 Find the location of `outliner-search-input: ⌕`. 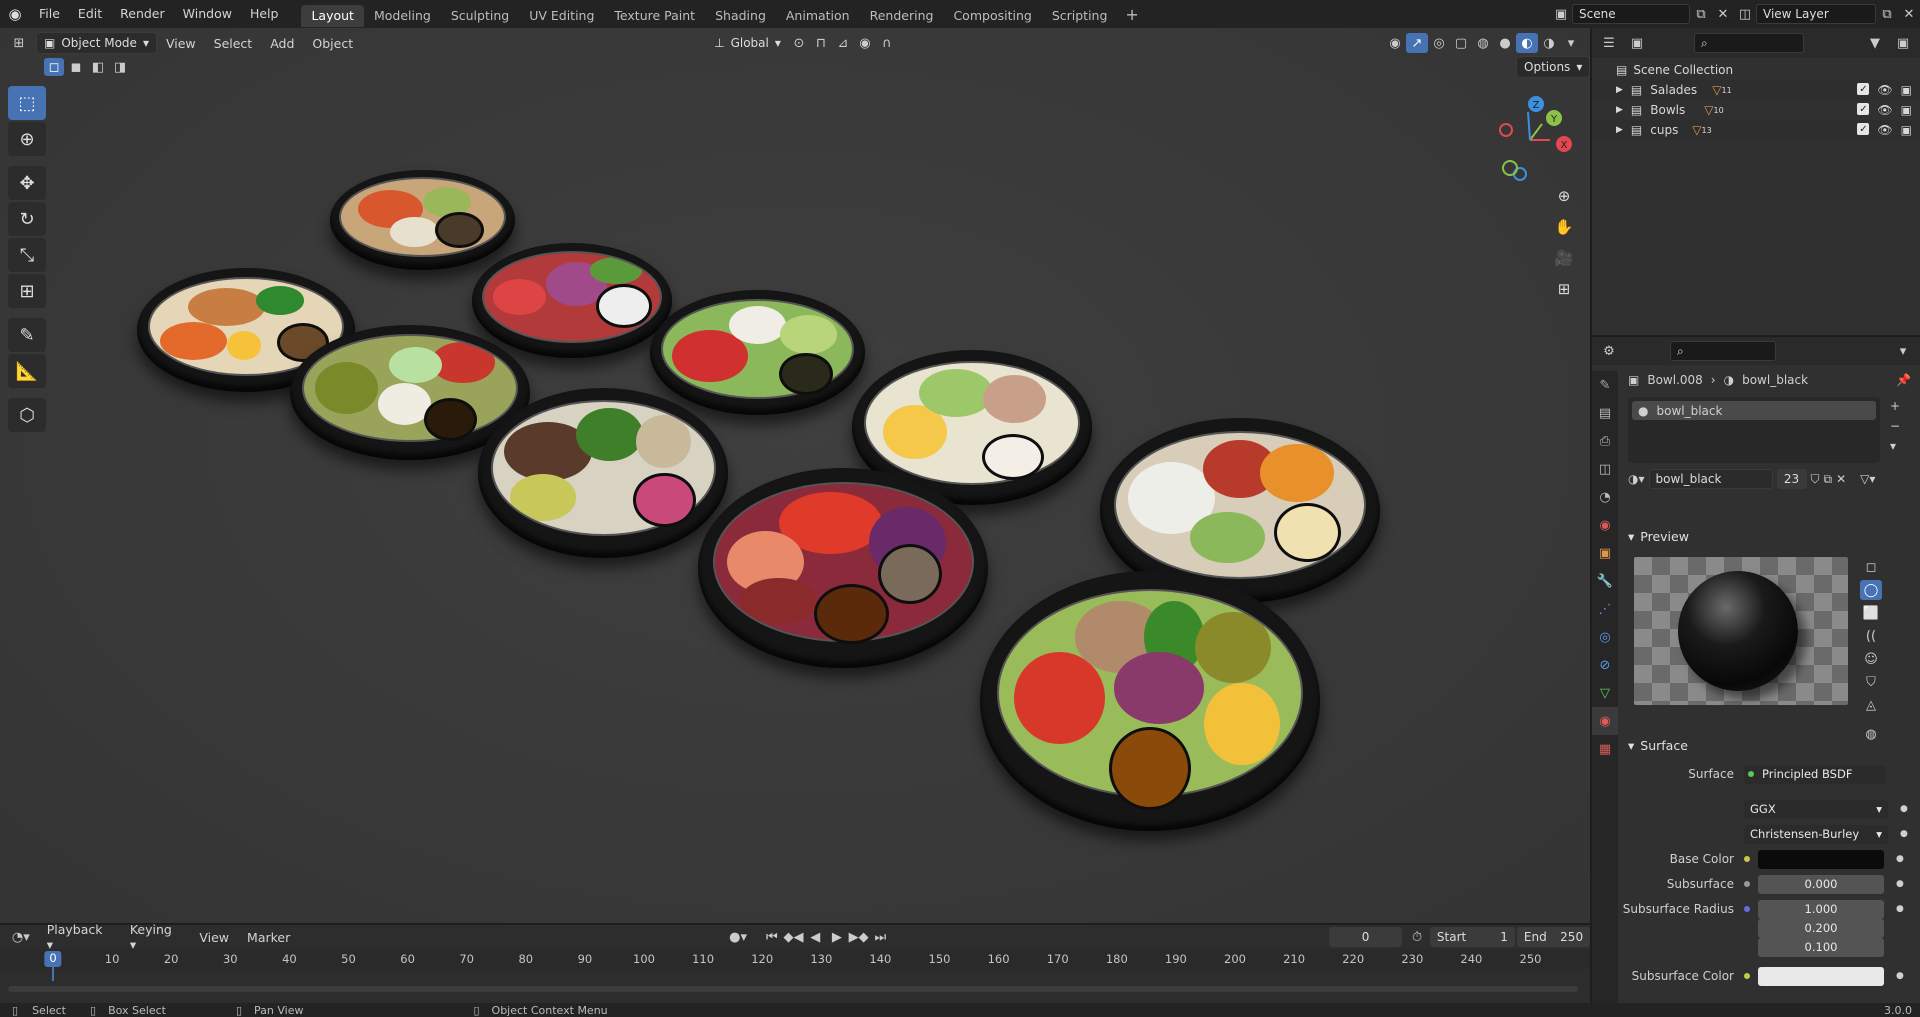

outliner-search-input: ⌕ is located at coordinates (1749, 43).